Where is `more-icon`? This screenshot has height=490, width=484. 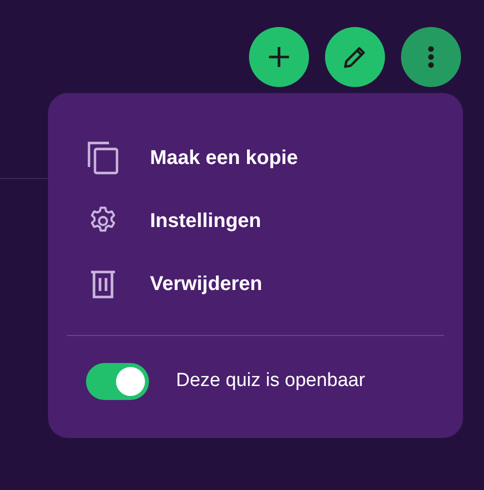
more-icon is located at coordinates (431, 57).